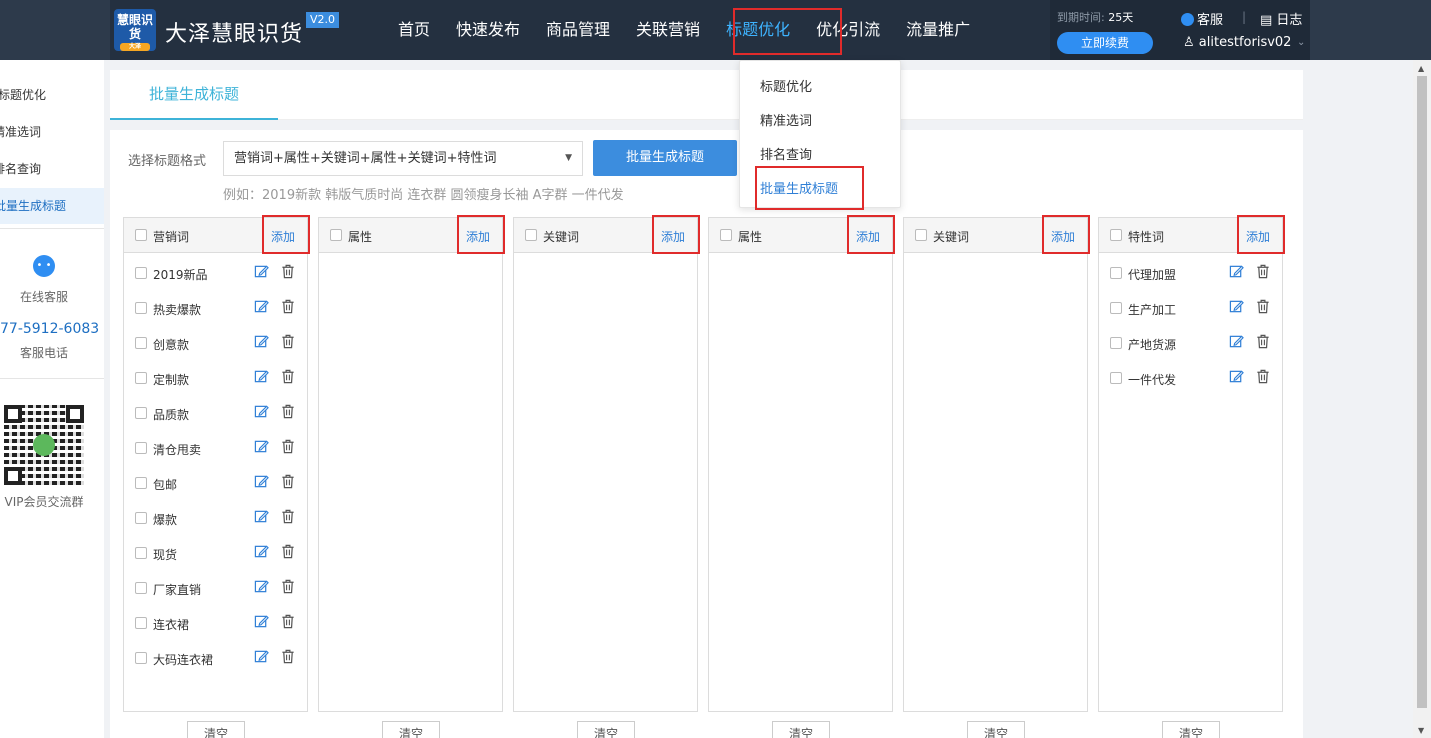 This screenshot has height=738, width=1431. Describe the element at coordinates (412, 234) in the screenshot. I see `column-header: 属性 添加` at that location.